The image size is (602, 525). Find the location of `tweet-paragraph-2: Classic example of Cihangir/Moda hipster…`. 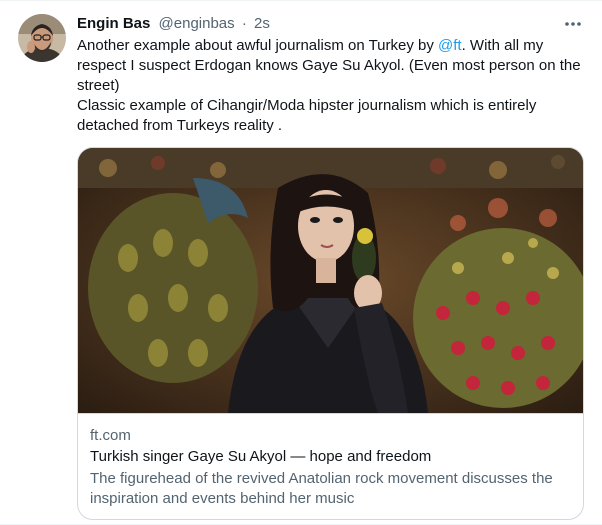

tweet-paragraph-2: Classic example of Cihangir/Moda hipster… is located at coordinates (307, 115).